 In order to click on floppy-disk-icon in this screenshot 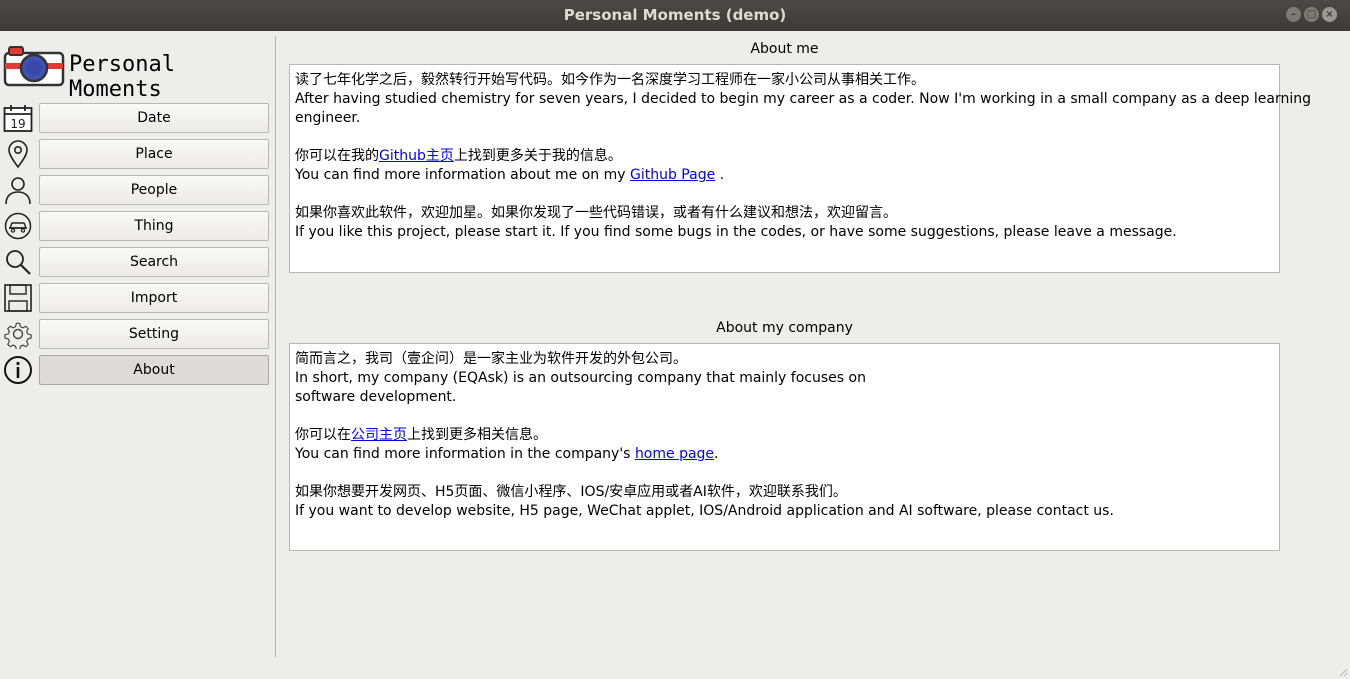, I will do `click(18, 298)`.